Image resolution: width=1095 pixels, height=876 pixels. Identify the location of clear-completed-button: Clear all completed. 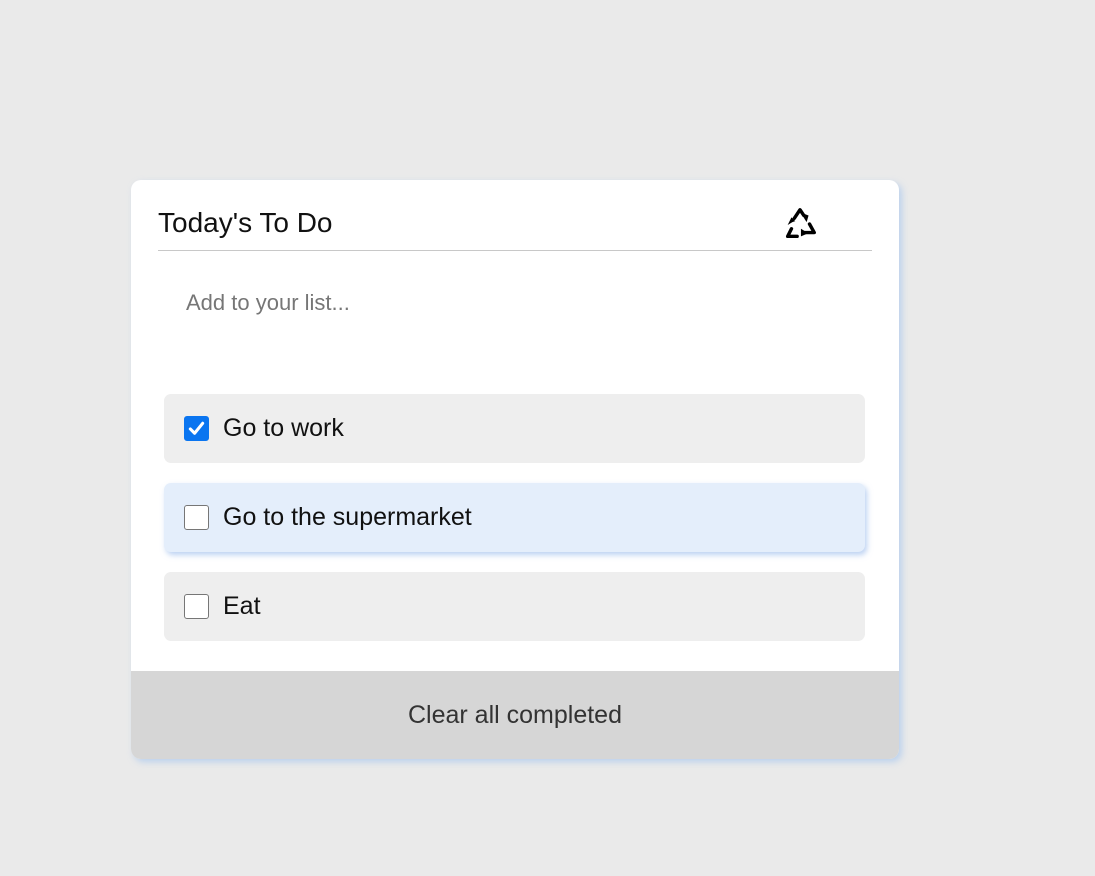
(515, 715).